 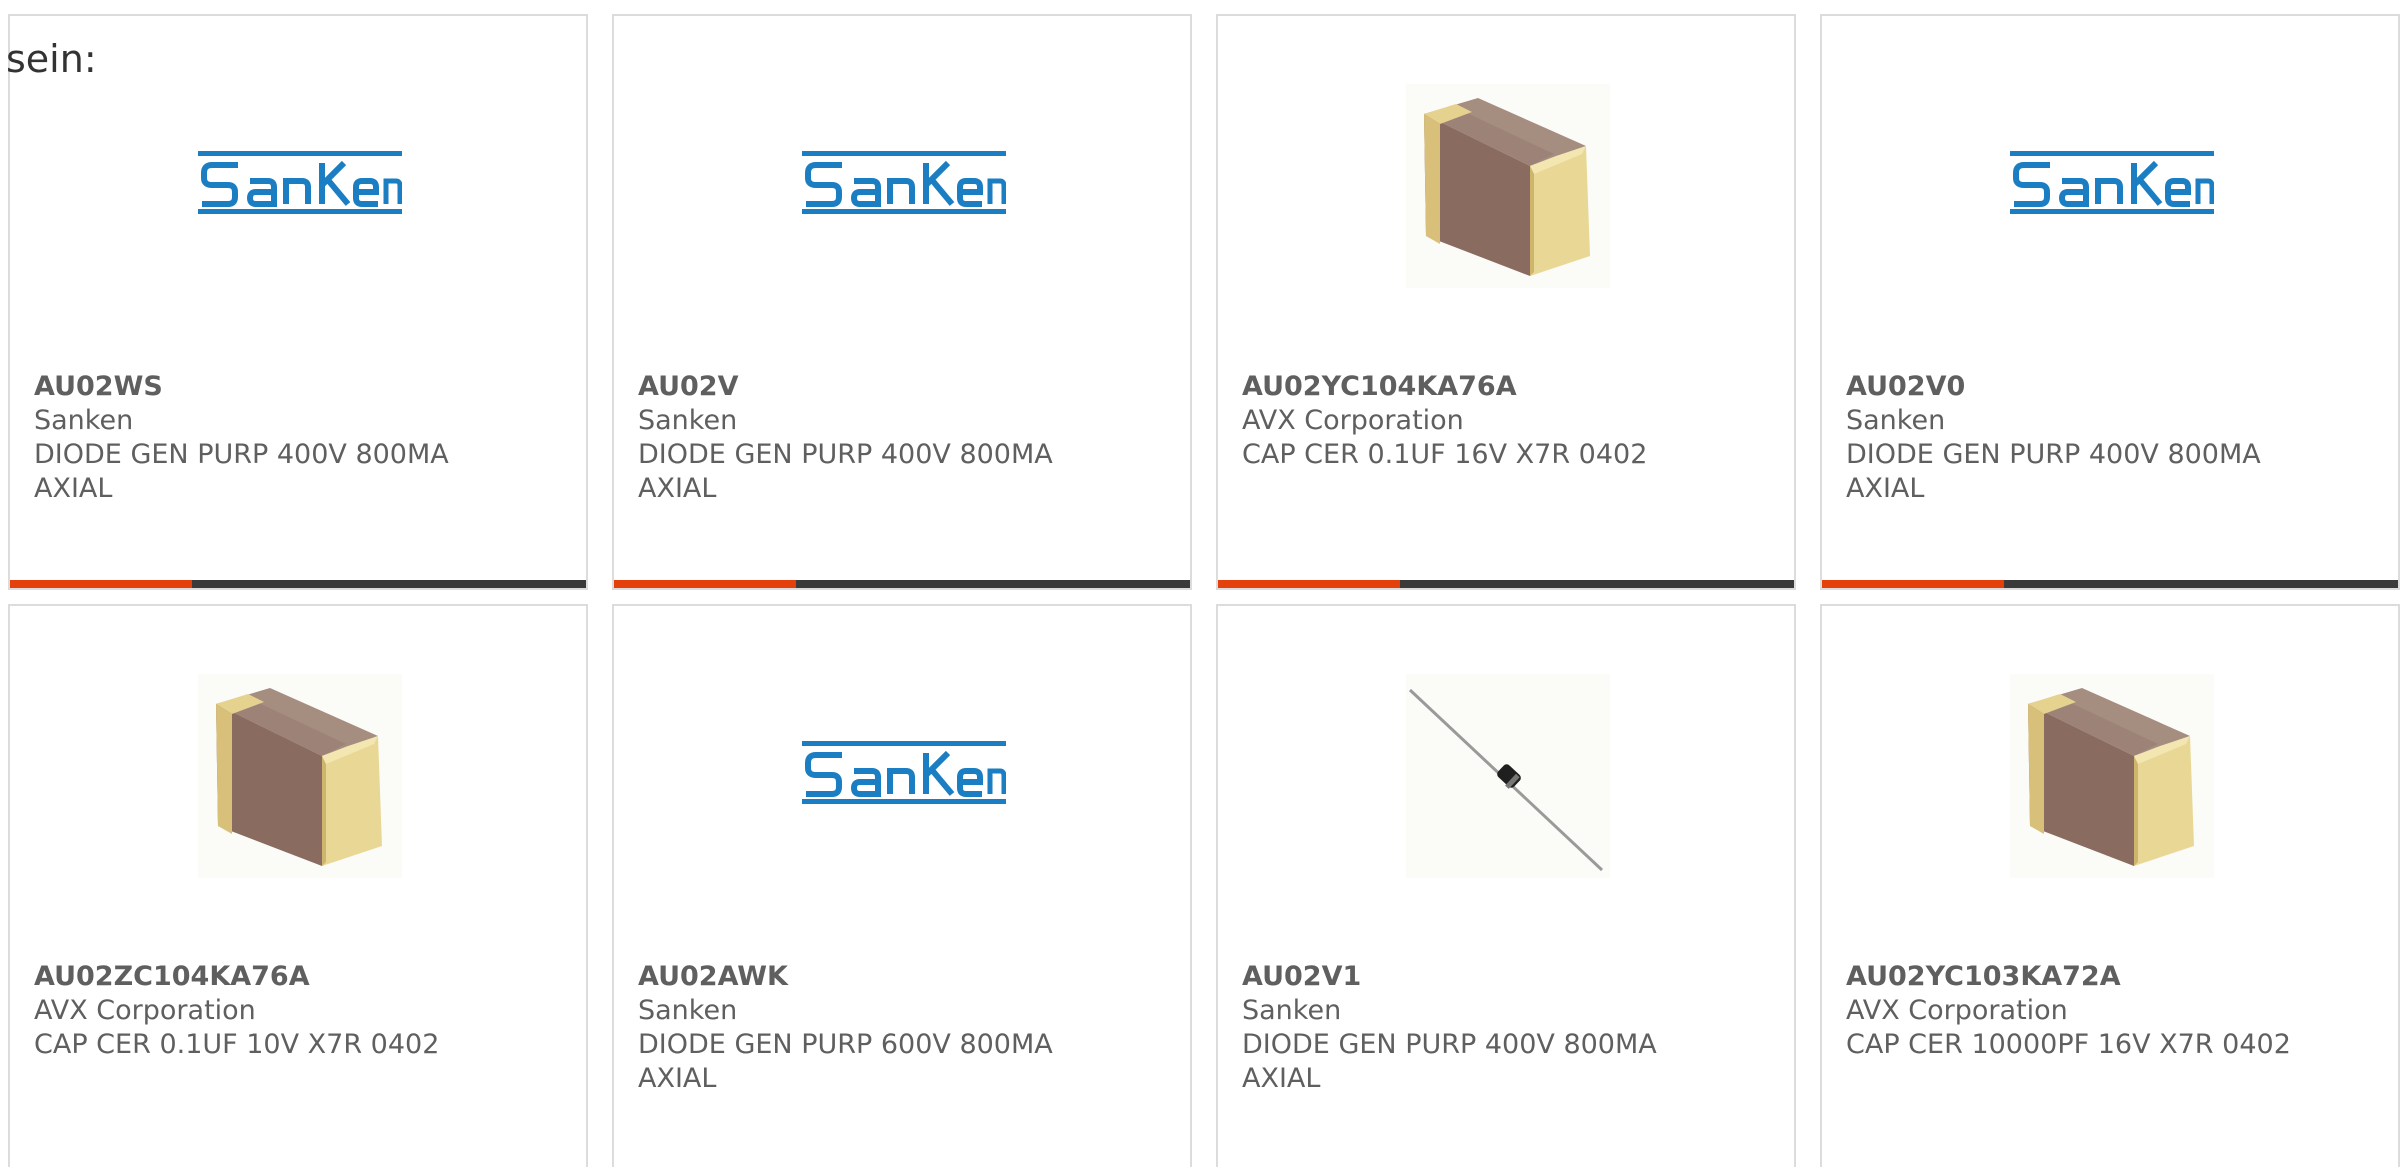 I want to click on part-number: AU02ZC104KA76A, so click(x=305, y=977).